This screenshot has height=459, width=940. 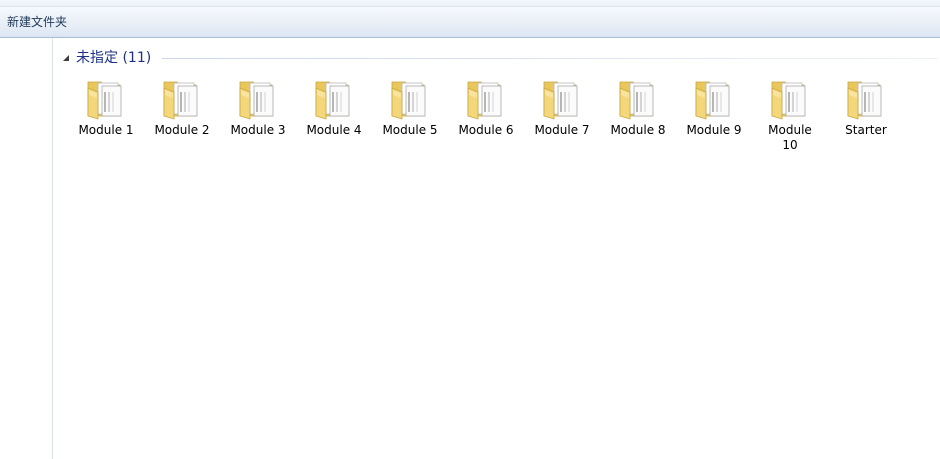 I want to click on folder-label: Module 3, so click(x=258, y=130).